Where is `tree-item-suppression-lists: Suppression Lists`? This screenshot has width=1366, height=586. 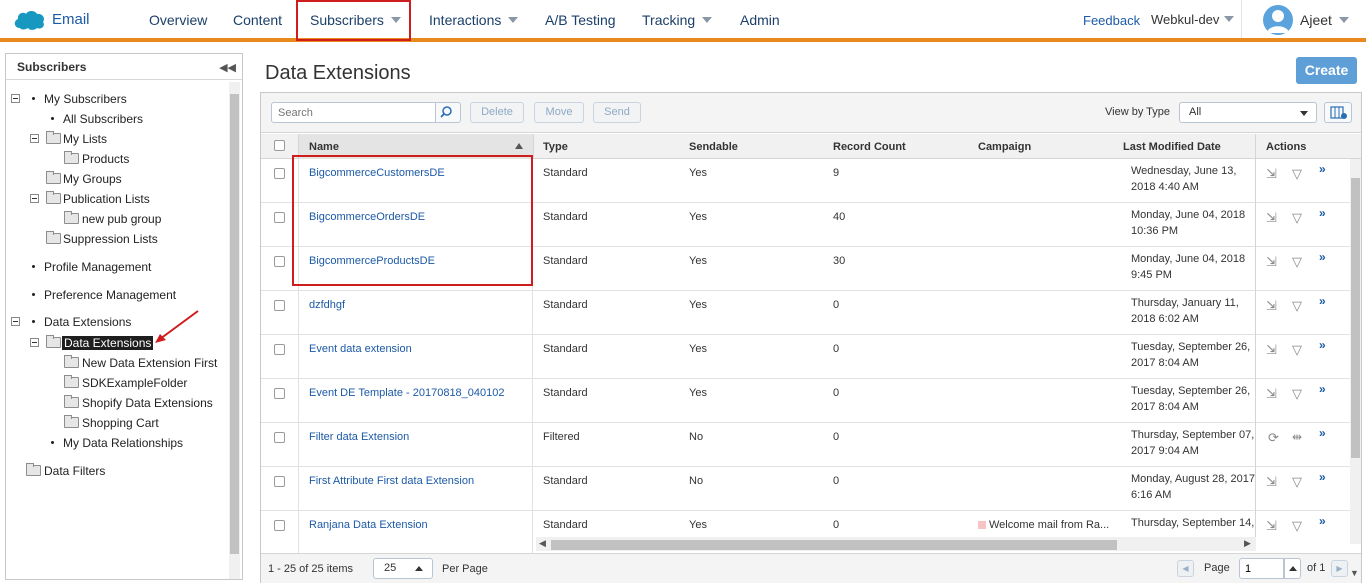
tree-item-suppression-lists: Suppression Lists is located at coordinates (116, 239).